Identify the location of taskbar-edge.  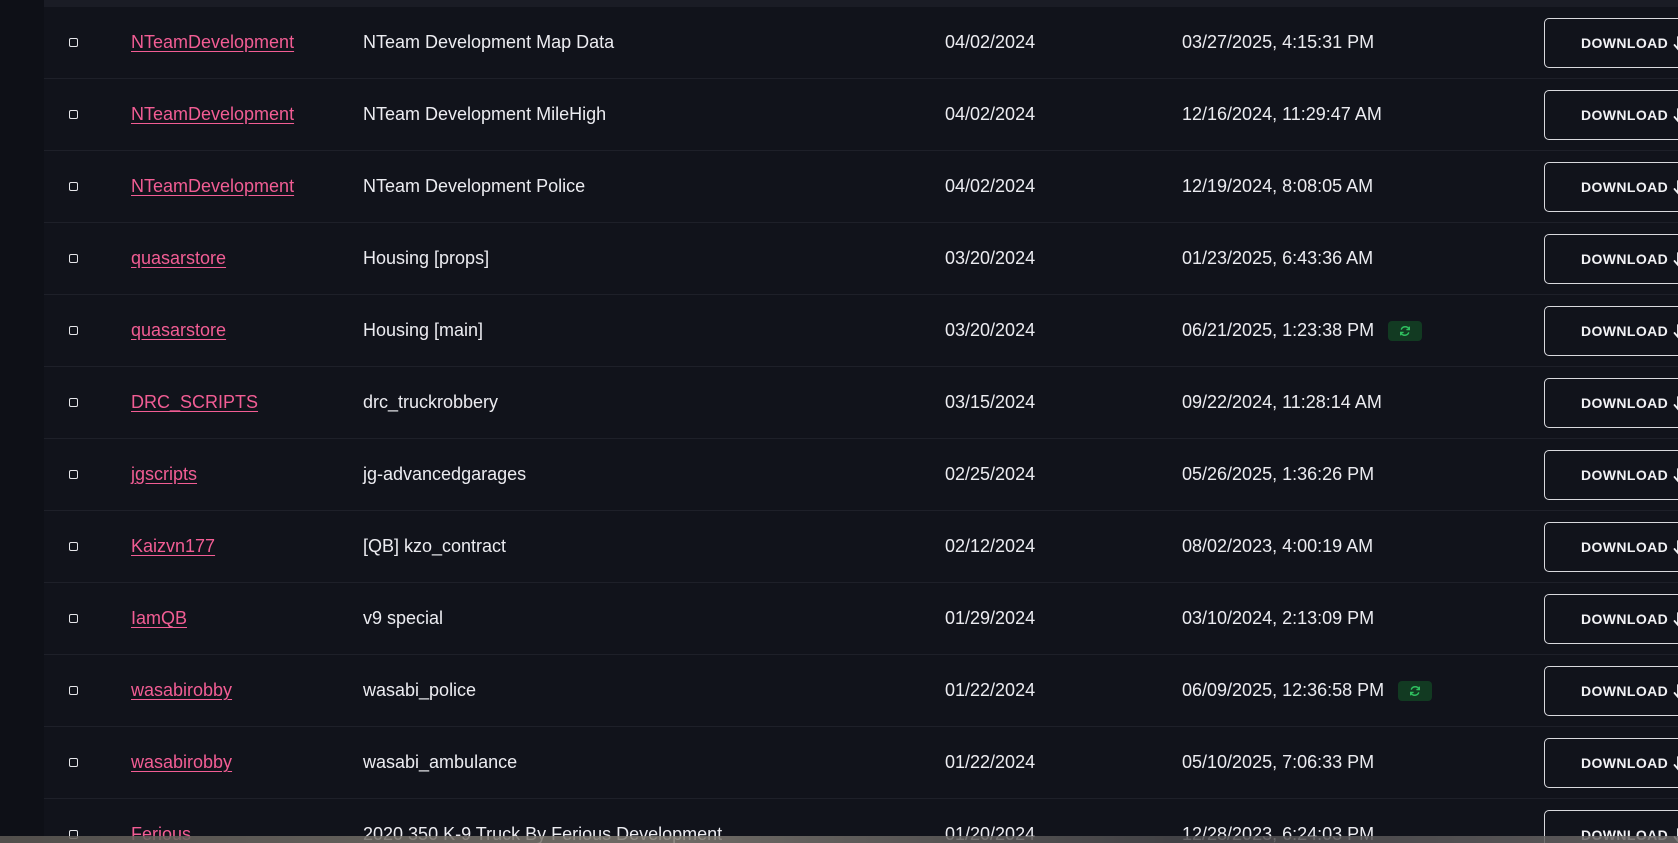
(839, 839).